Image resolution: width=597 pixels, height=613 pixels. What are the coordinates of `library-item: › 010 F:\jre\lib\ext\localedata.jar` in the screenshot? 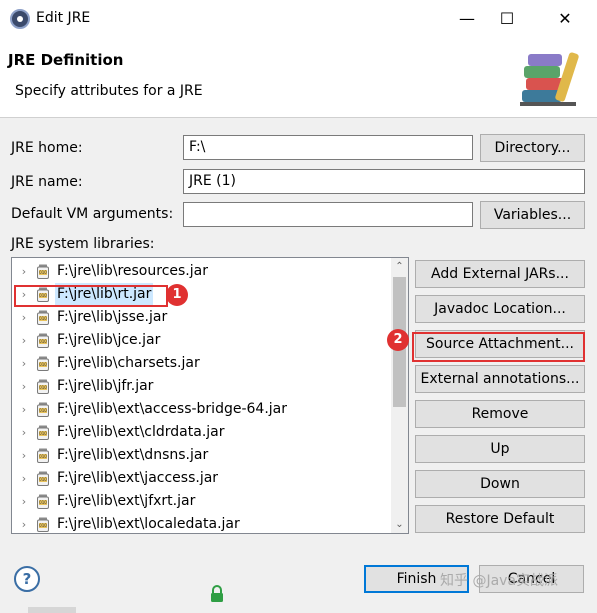 It's located at (202, 523).